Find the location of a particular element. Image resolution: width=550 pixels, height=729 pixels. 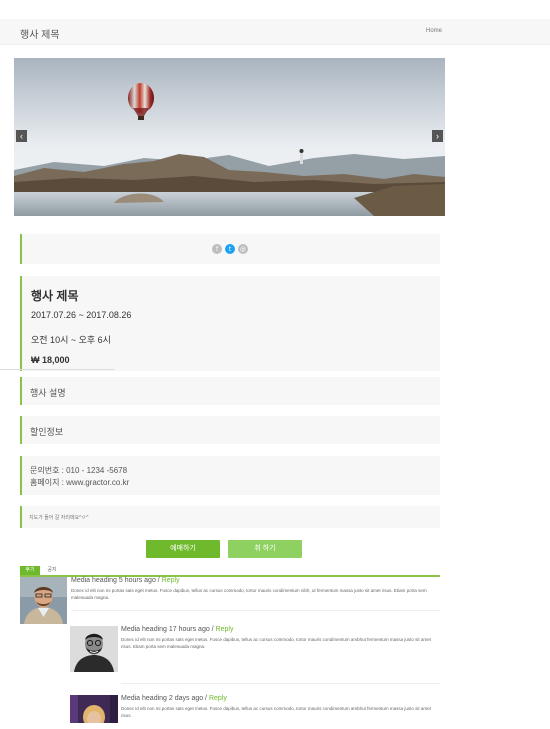

chevron-right-icon: › is located at coordinates (437, 136).